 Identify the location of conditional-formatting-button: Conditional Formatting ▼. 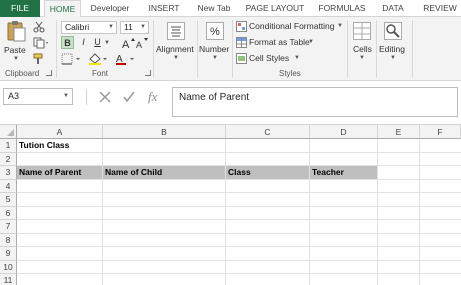
(291, 26).